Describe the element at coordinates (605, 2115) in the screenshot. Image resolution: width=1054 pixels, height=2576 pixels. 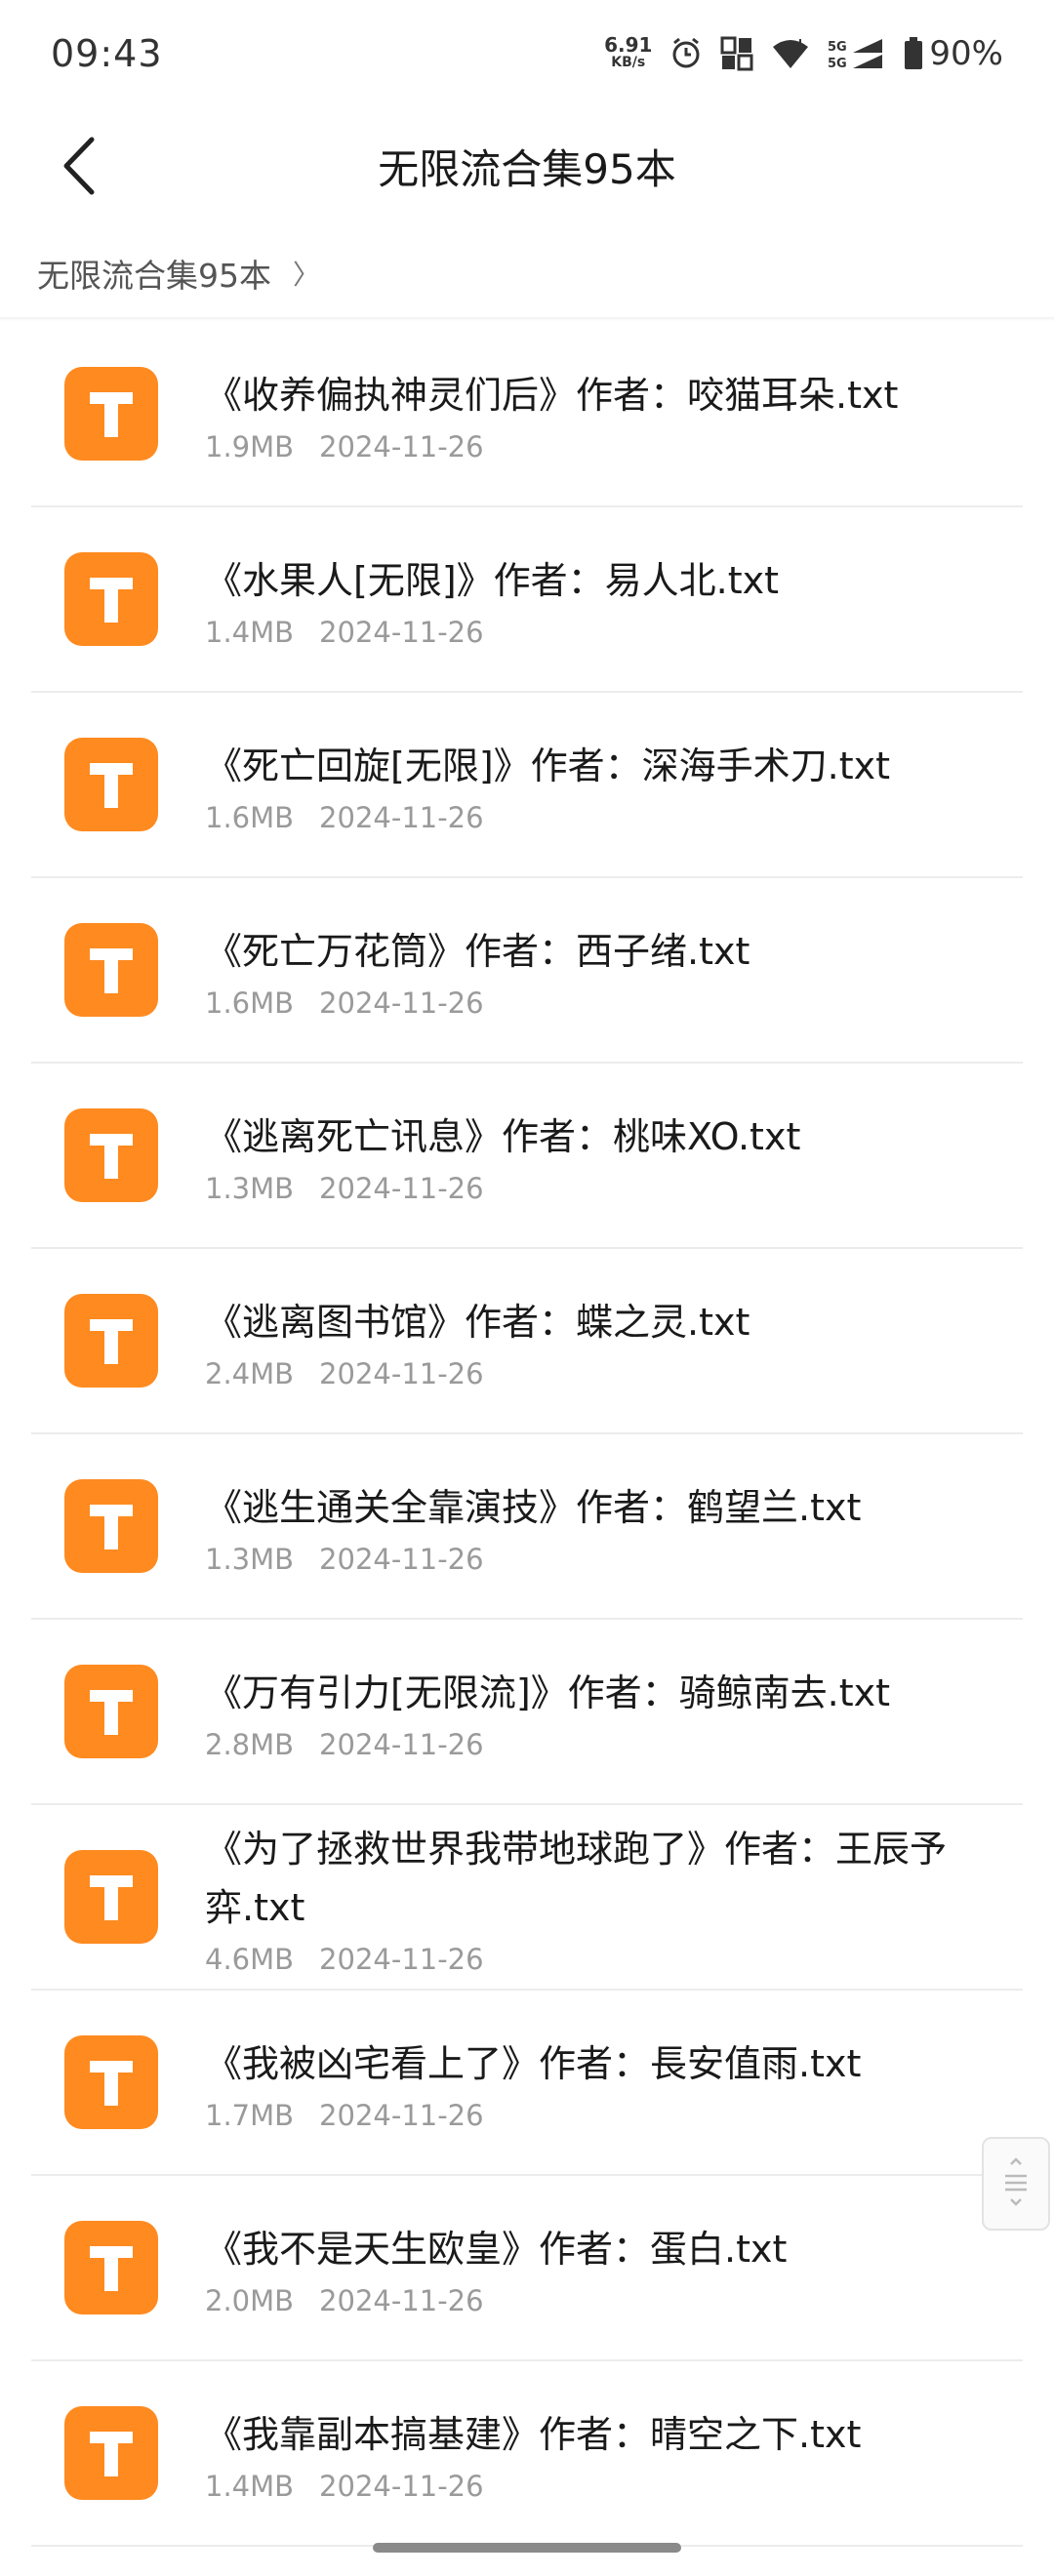
I see `file-meta: 1.7MB 2024-11-26` at that location.